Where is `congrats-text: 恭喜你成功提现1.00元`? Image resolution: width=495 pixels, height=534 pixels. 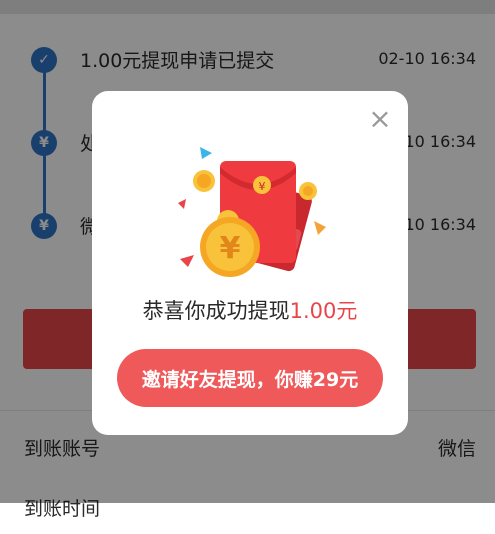
congrats-text: 恭喜你成功提现1.00元 is located at coordinates (250, 310).